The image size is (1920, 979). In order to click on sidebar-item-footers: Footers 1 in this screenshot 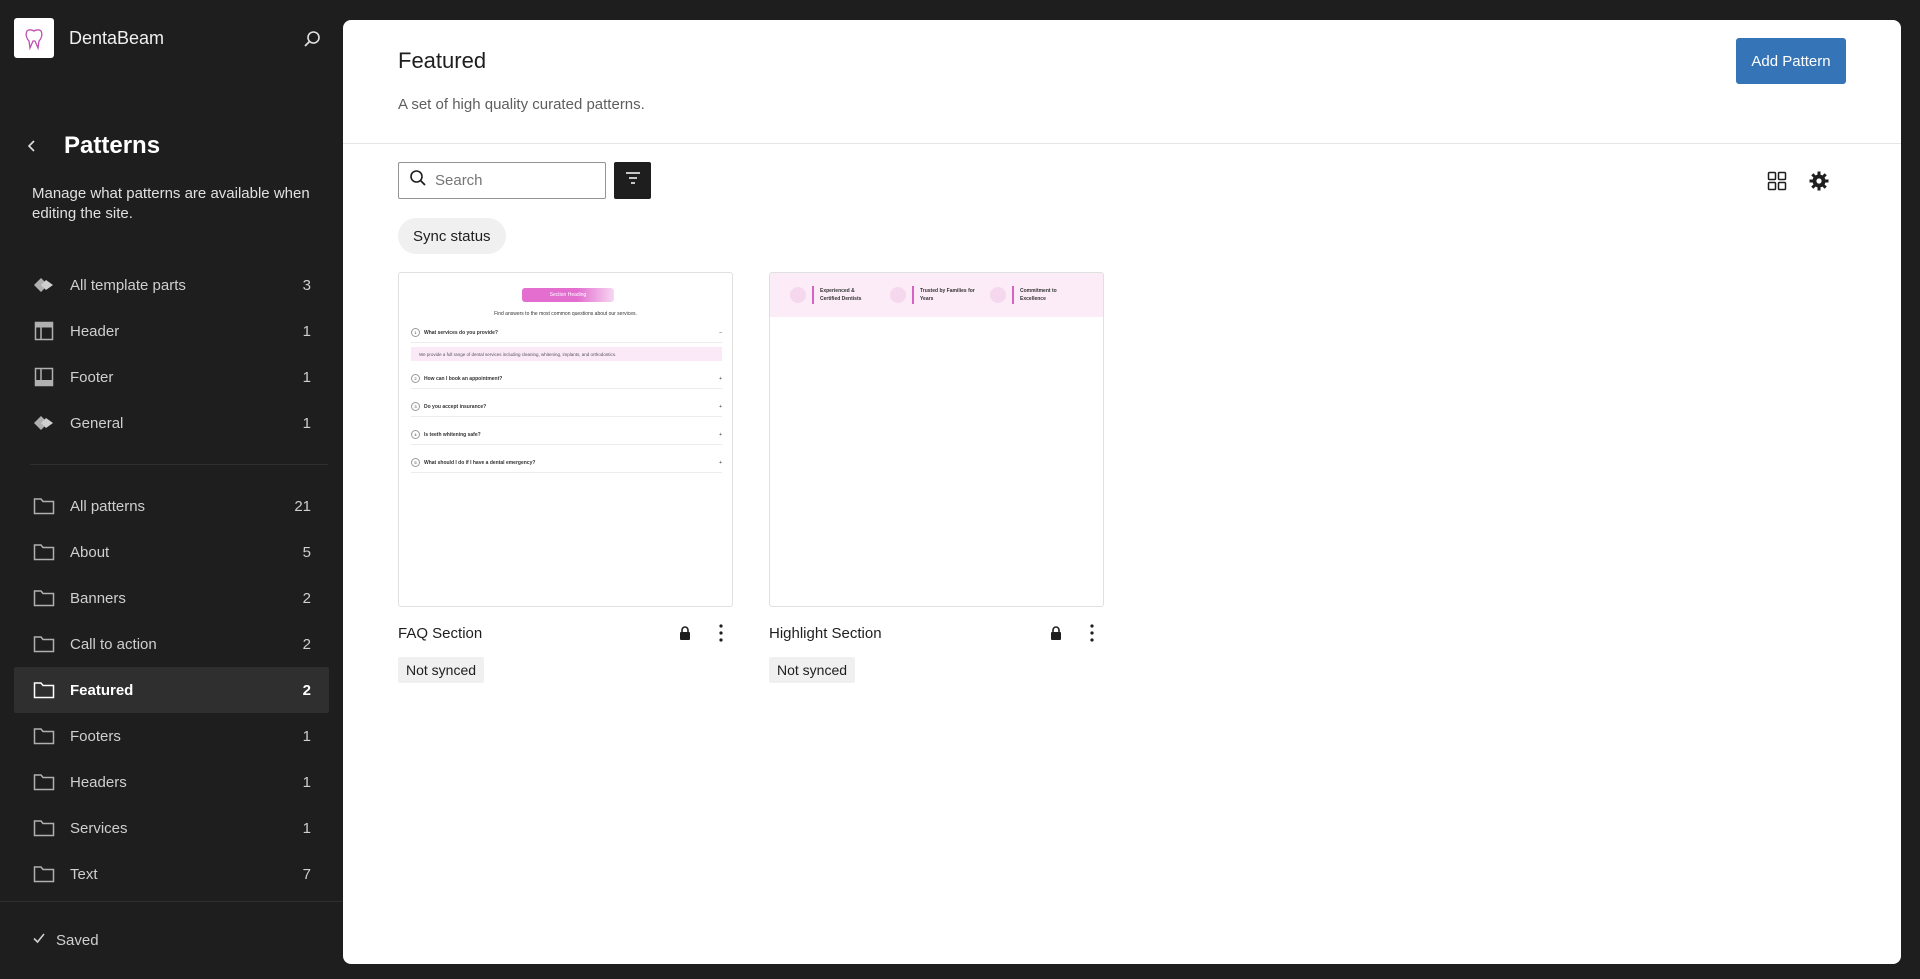, I will do `click(171, 736)`.